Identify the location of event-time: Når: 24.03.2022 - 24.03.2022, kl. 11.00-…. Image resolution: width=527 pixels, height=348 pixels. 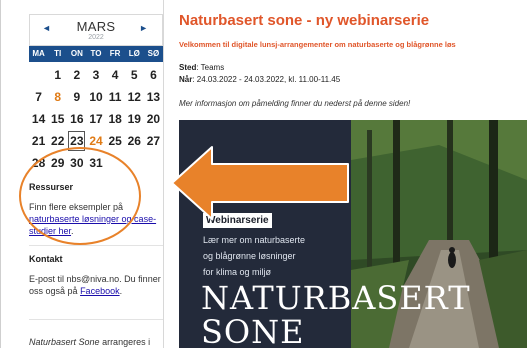
(259, 79).